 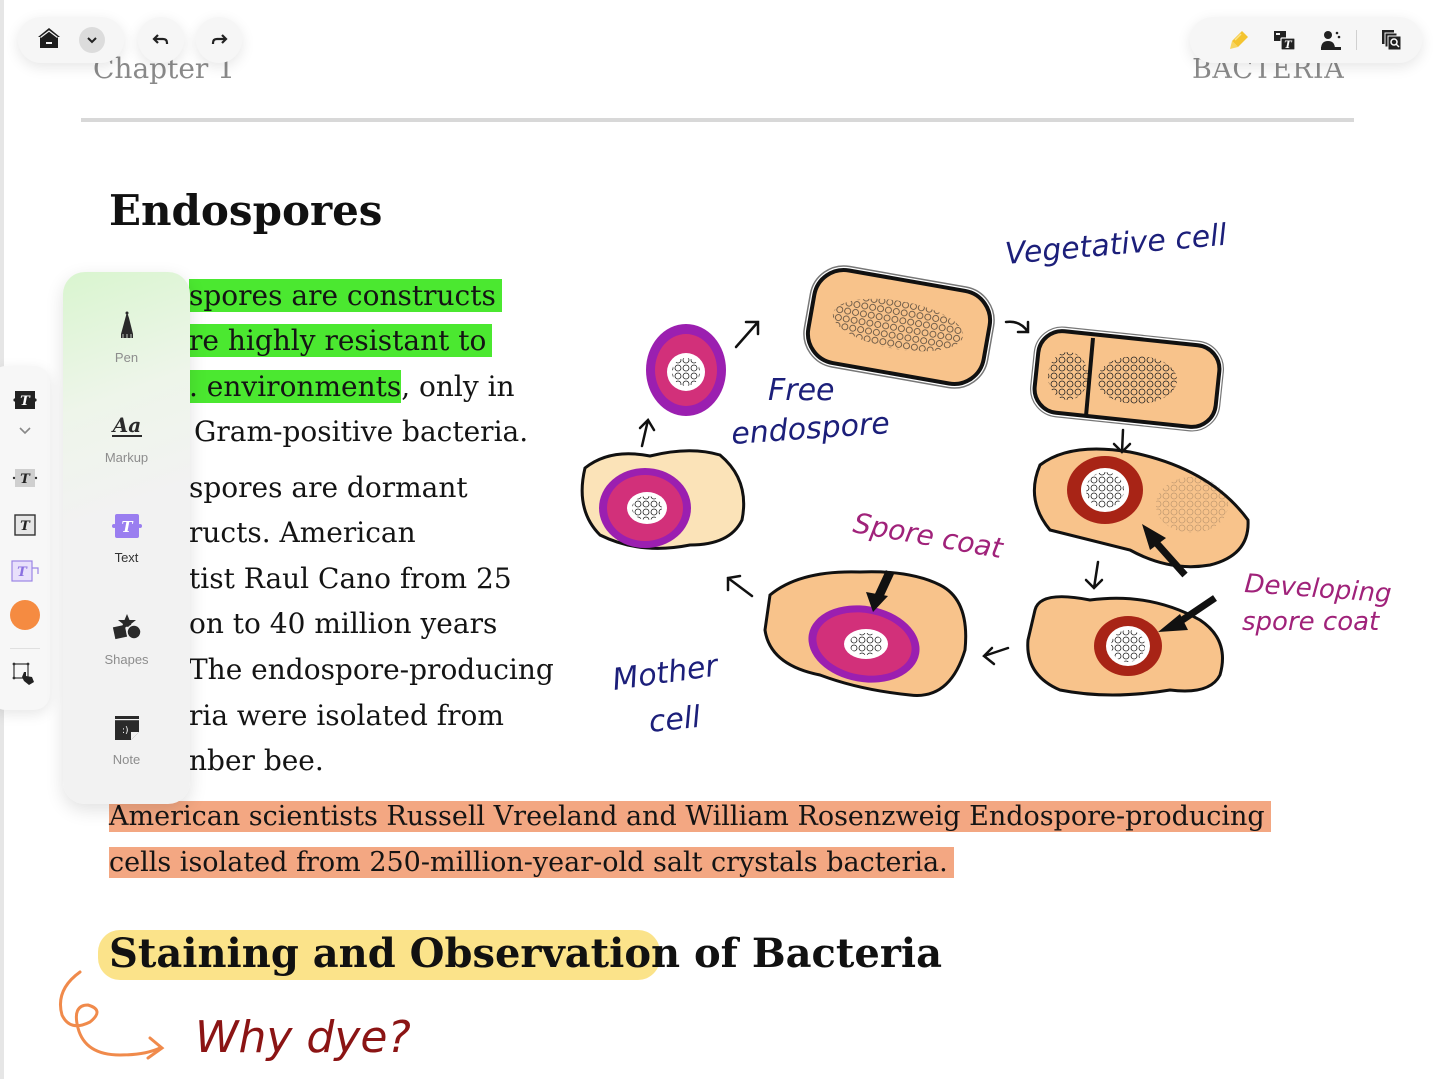 I want to click on text-style-filled-button: T, so click(x=25, y=400).